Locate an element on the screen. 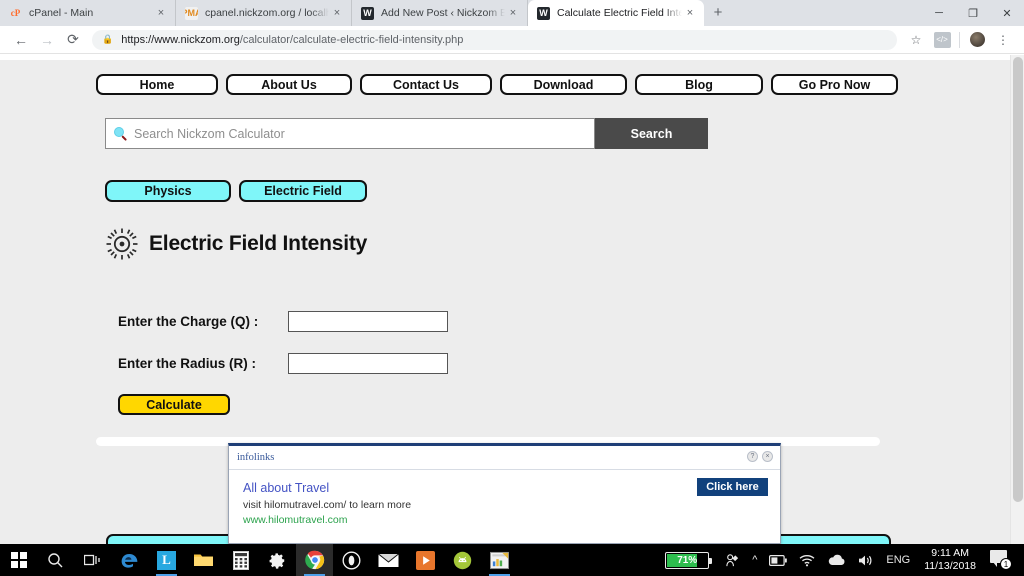  browser-tab-phpmyadmin: PMA cpanel.nickzom.org / localhost | p × is located at coordinates (264, 13).